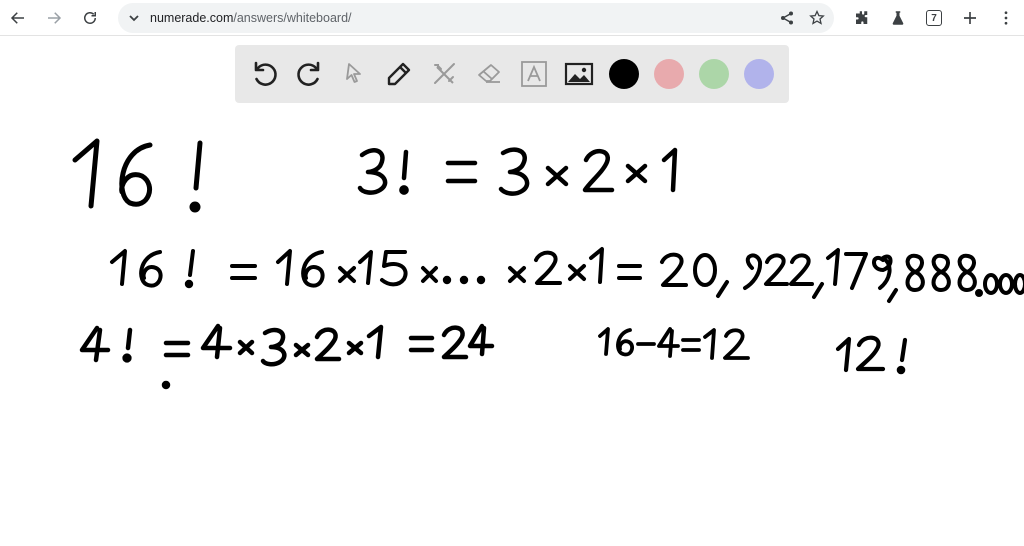 The width and height of the screenshot is (1024, 546). I want to click on color-swatch-green, so click(714, 74).